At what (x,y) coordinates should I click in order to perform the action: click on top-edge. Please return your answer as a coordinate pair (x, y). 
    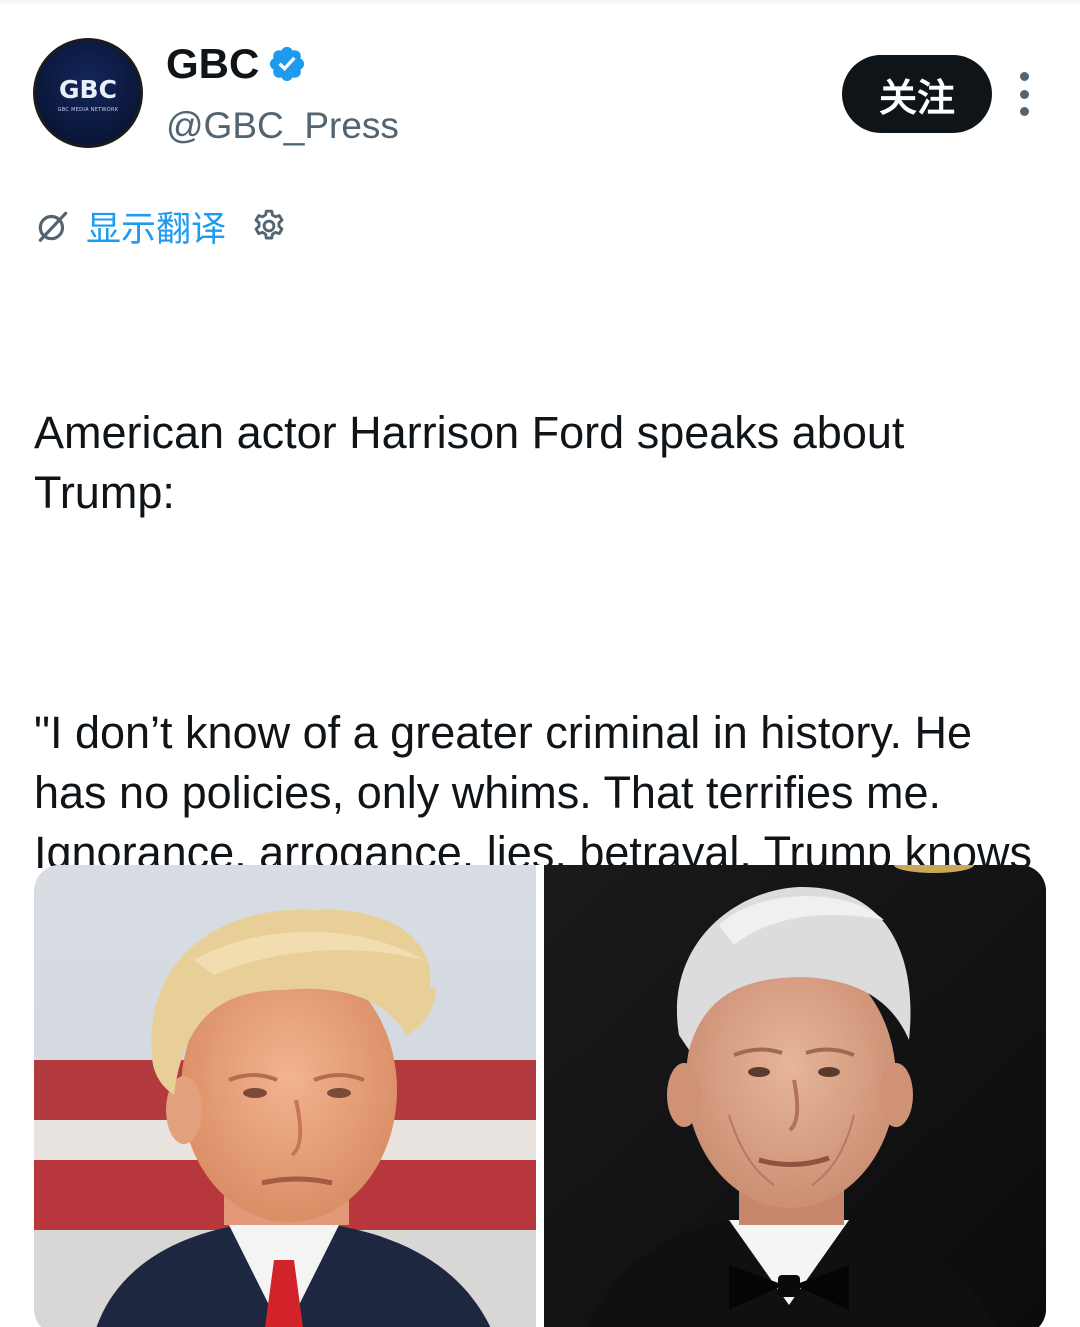
    Looking at the image, I should click on (540, 3).